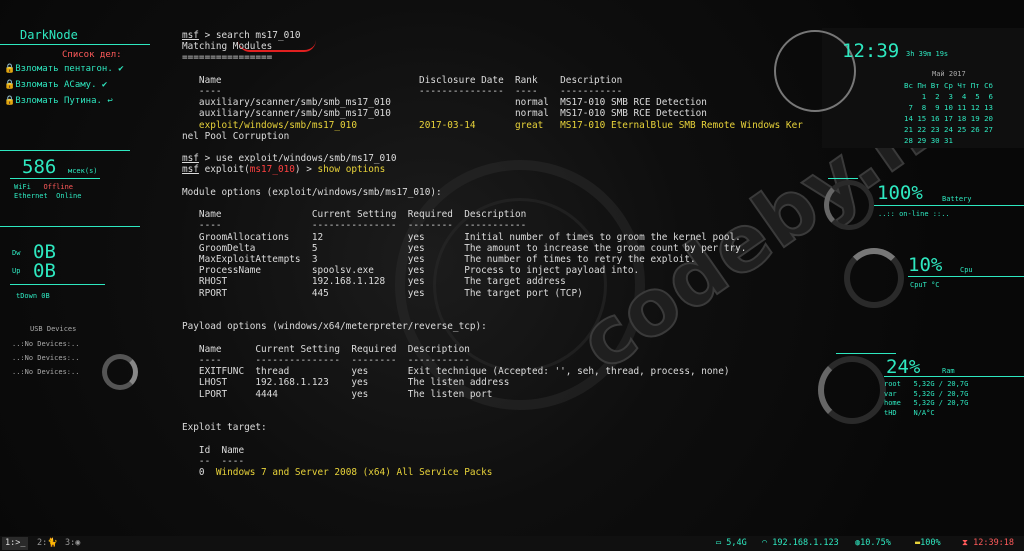 This screenshot has height=551, width=1024. I want to click on cpu-temp: CpuT °C, so click(925, 285).